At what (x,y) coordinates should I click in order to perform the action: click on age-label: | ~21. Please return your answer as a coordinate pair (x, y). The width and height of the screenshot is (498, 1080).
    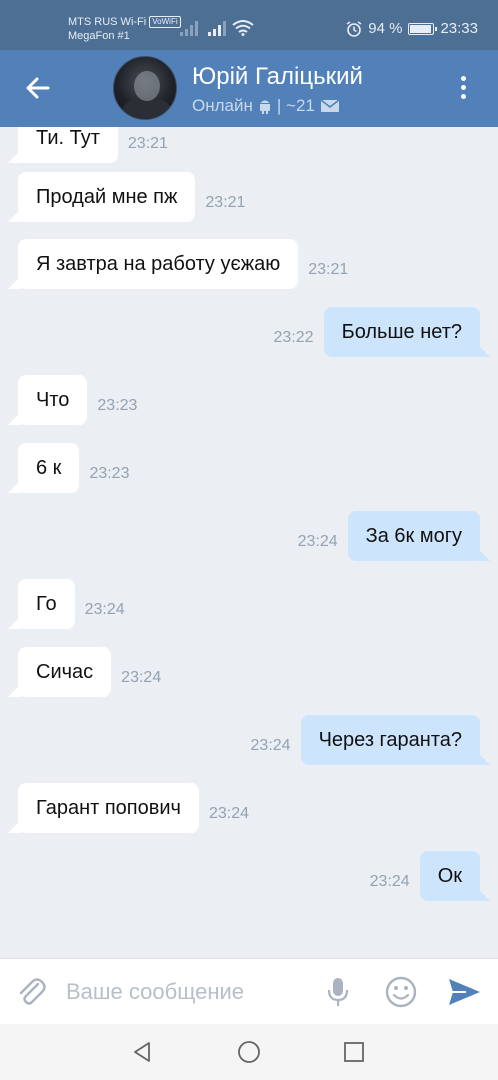
    Looking at the image, I should click on (295, 105).